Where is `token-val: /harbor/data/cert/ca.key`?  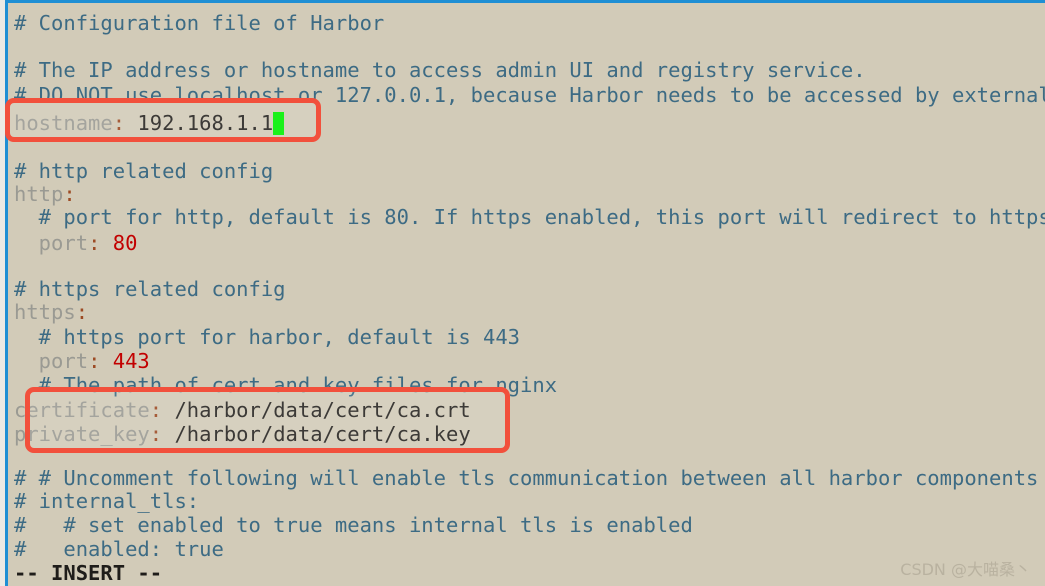 token-val: /harbor/data/cert/ca.key is located at coordinates (316, 434).